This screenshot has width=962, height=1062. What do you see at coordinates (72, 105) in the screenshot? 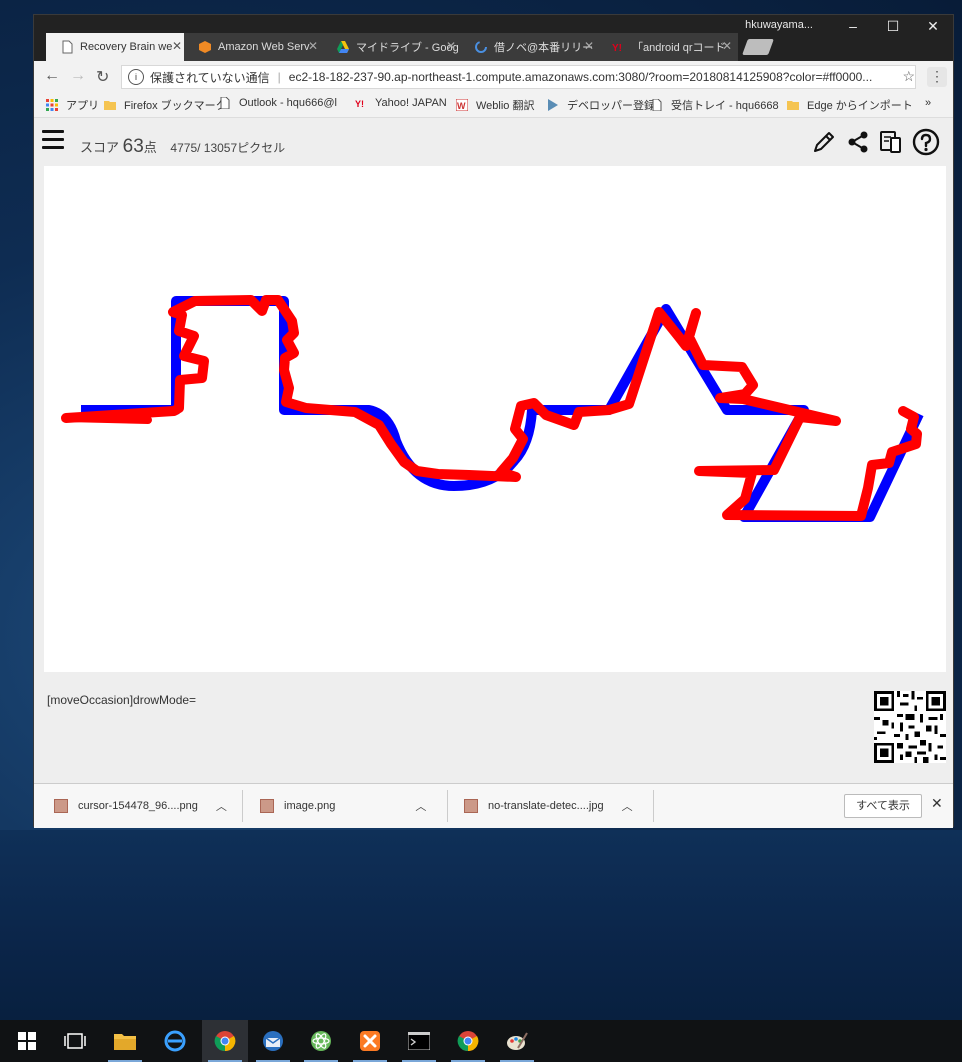
I see `bookmark-apps: アプリ` at bounding box center [72, 105].